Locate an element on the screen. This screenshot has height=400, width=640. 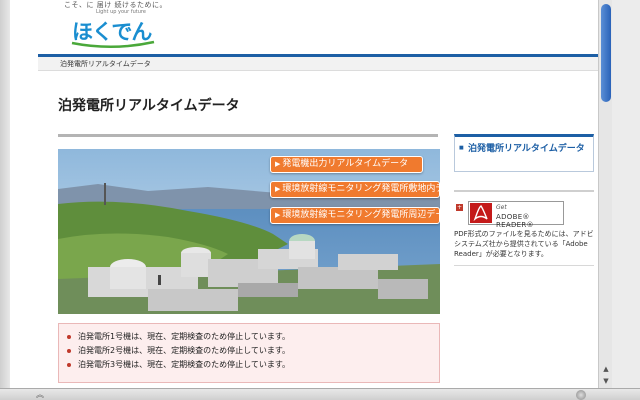
sidebar-nav-box: ■ 泊発電所リアルタイムデータ is located at coordinates (524, 153).